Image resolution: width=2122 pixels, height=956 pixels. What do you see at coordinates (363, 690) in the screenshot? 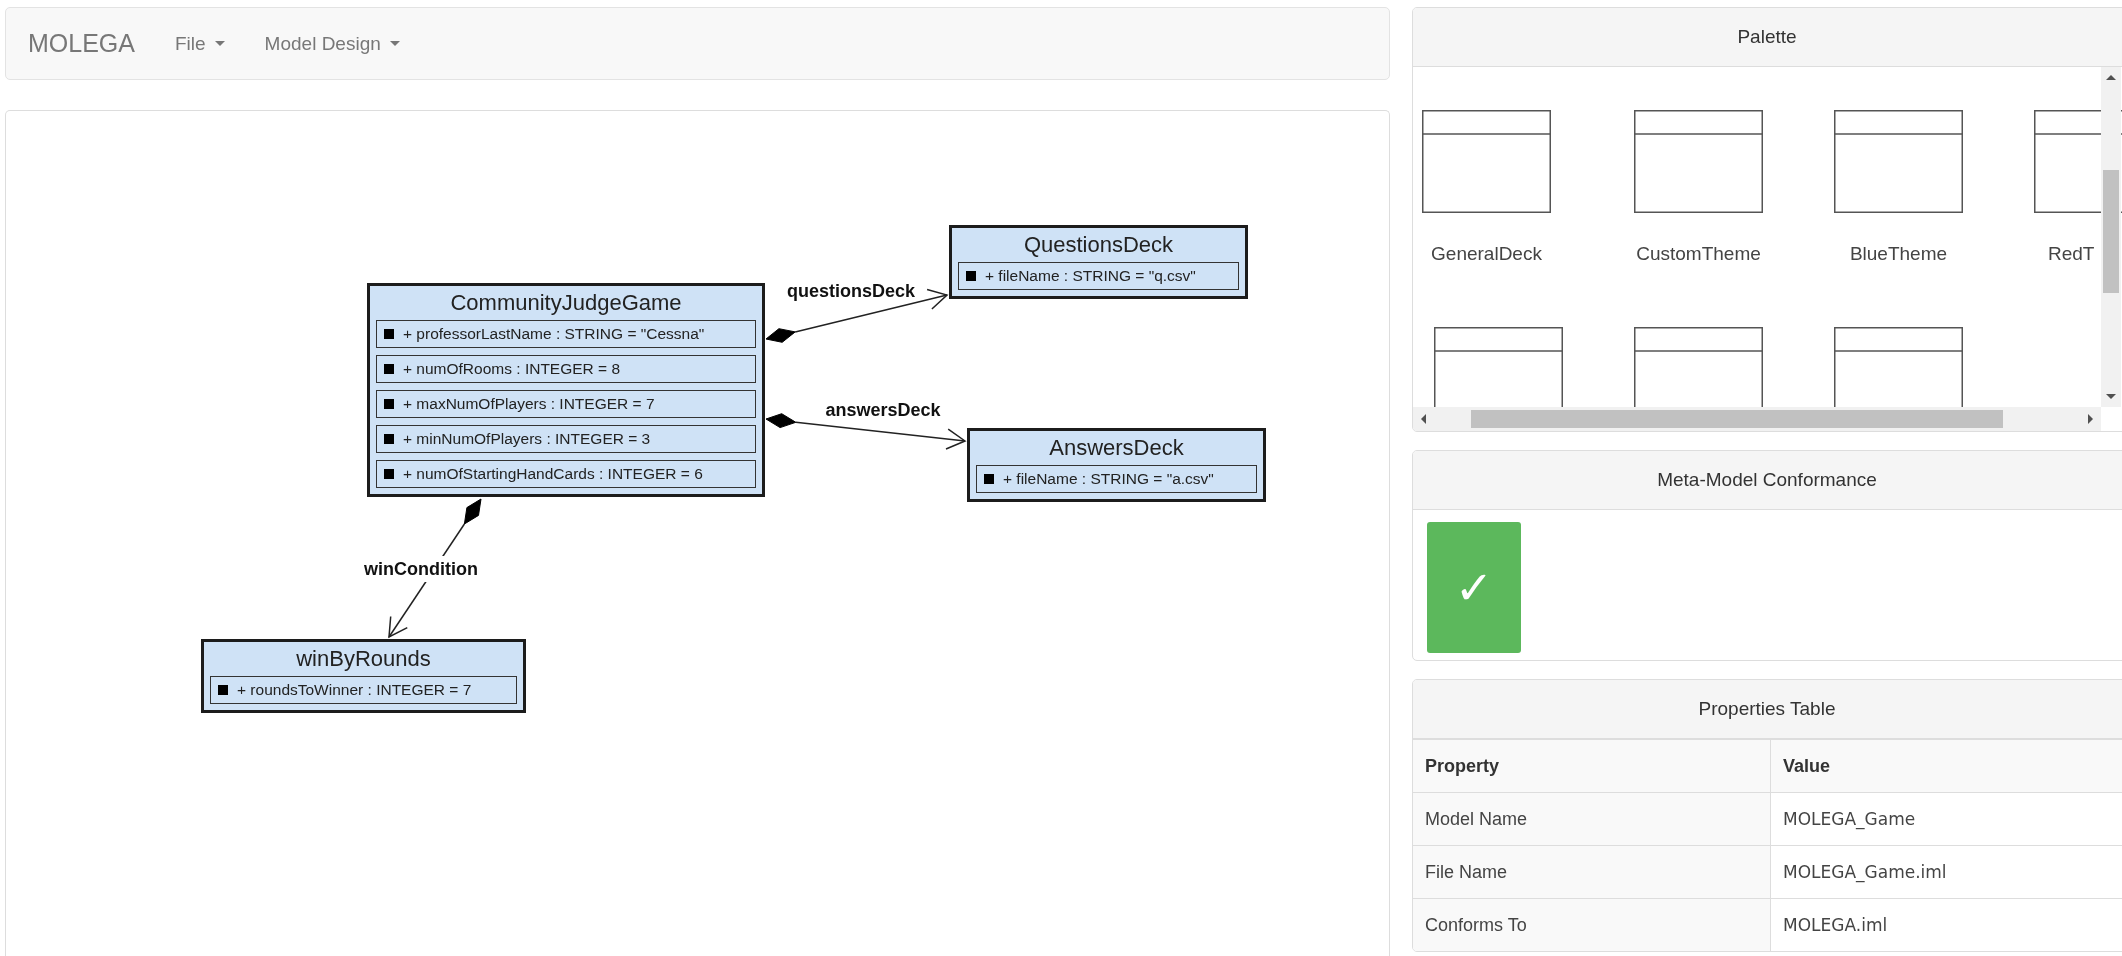
I see `attribute-row: + roundsToWinner : INTEGER = 7` at bounding box center [363, 690].